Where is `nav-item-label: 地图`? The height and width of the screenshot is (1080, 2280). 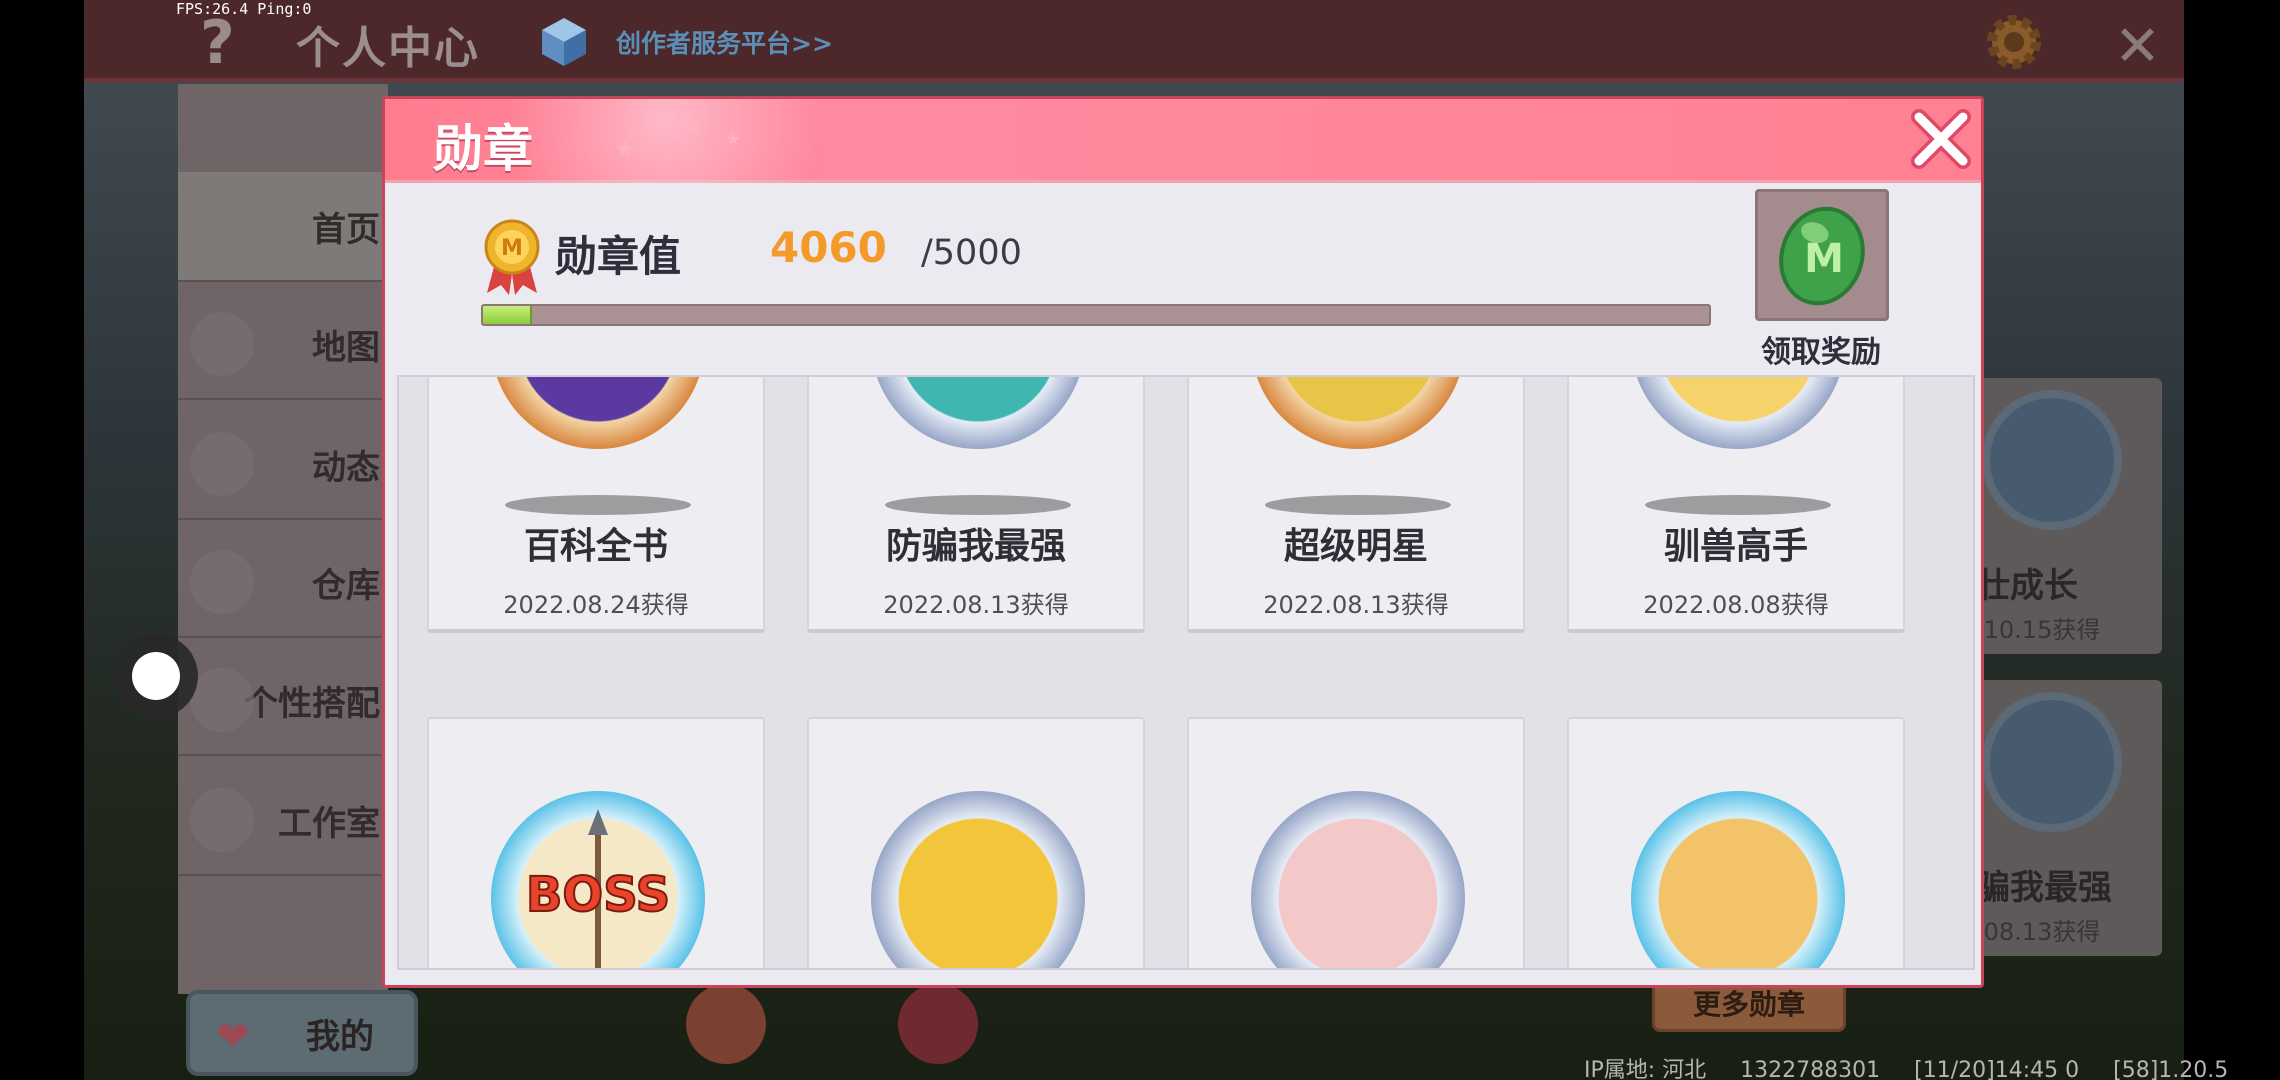
nav-item-label: 地图 is located at coordinates (346, 347).